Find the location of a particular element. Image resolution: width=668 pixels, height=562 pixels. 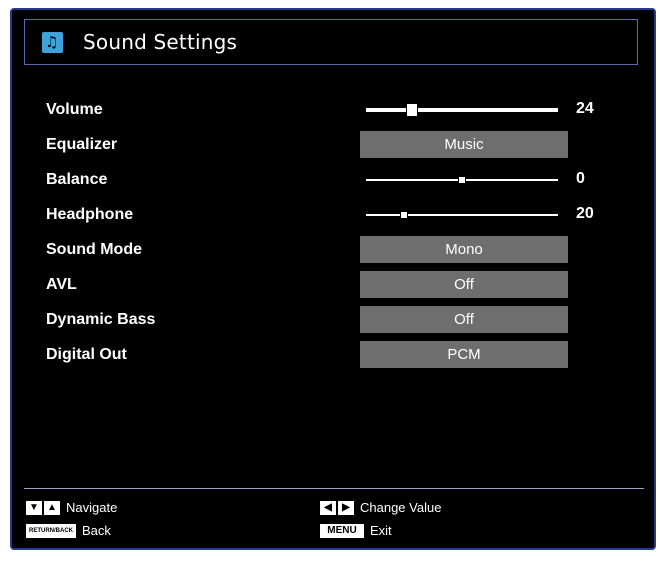

setting-row-volume: Volume 24 is located at coordinates (326, 109).